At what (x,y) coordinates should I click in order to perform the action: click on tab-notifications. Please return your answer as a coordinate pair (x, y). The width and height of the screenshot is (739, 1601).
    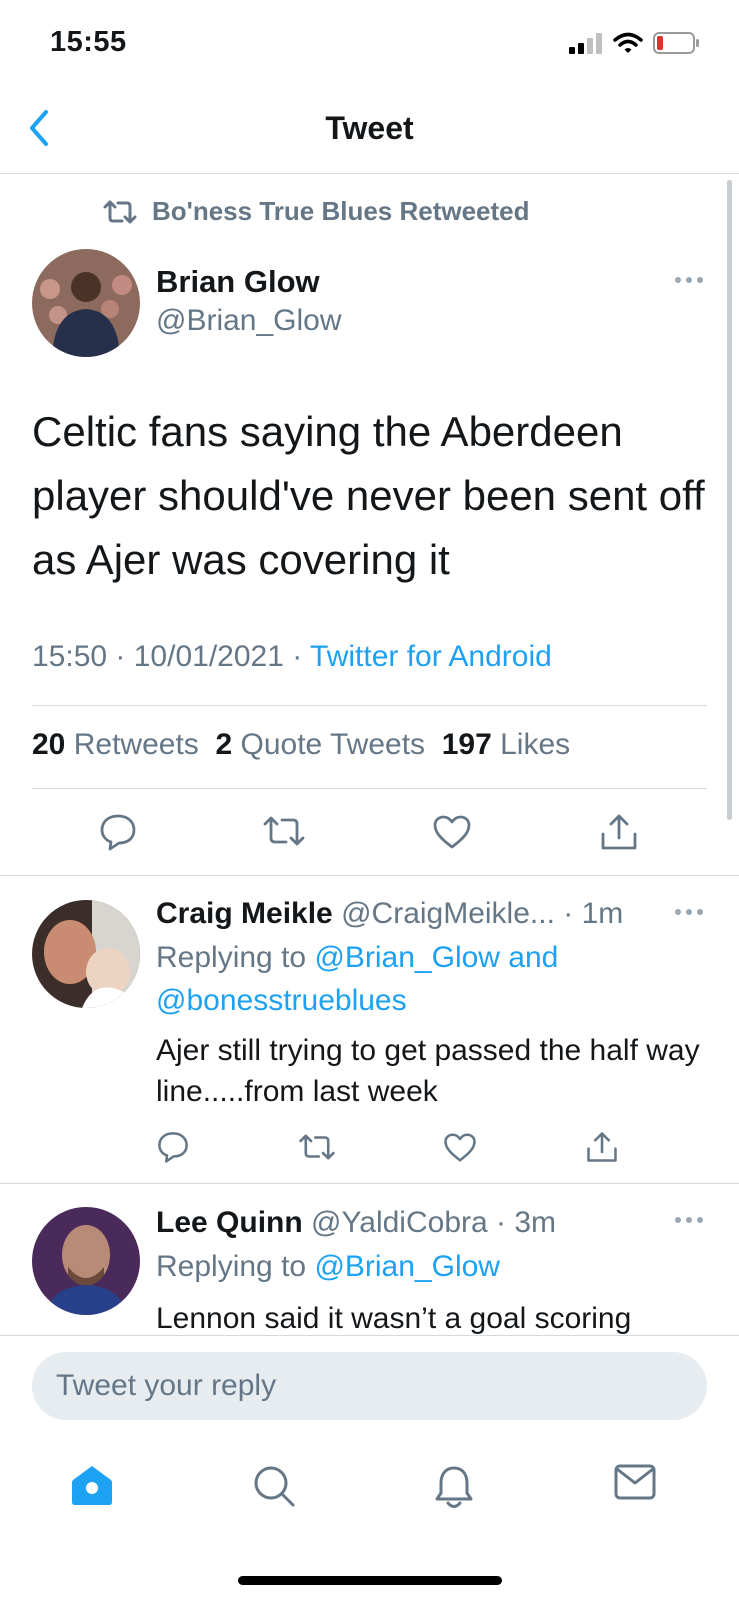
    Looking at the image, I should click on (454, 1487).